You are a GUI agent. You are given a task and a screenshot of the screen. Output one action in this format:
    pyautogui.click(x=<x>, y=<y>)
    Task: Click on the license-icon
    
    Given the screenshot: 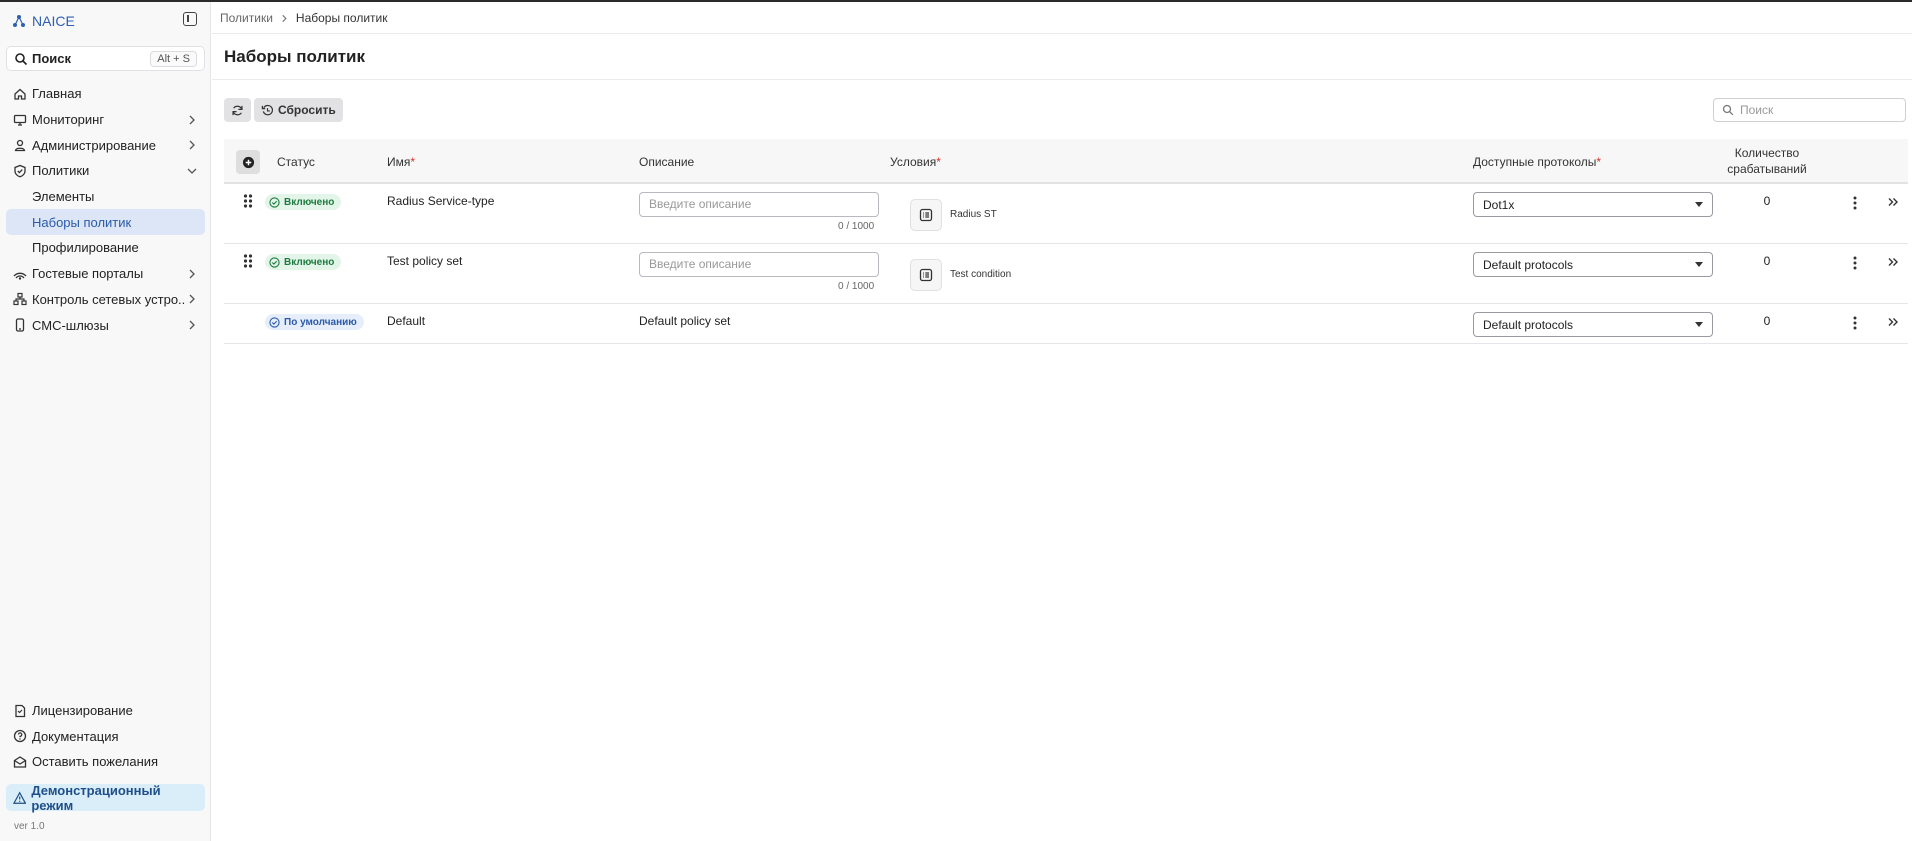 What is the action you would take?
    pyautogui.click(x=20, y=710)
    